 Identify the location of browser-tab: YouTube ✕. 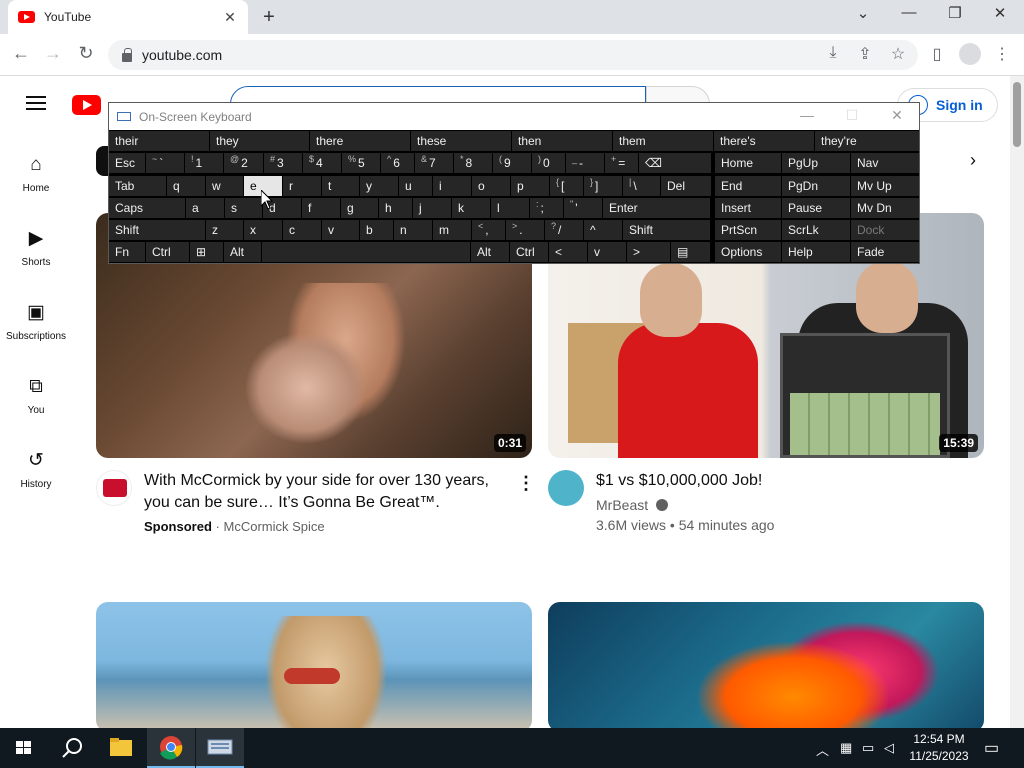
(128, 17).